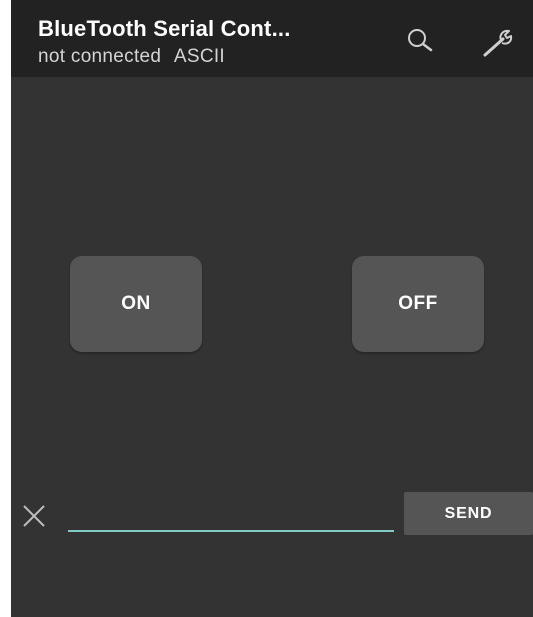  I want to click on on-button: ON, so click(136, 304).